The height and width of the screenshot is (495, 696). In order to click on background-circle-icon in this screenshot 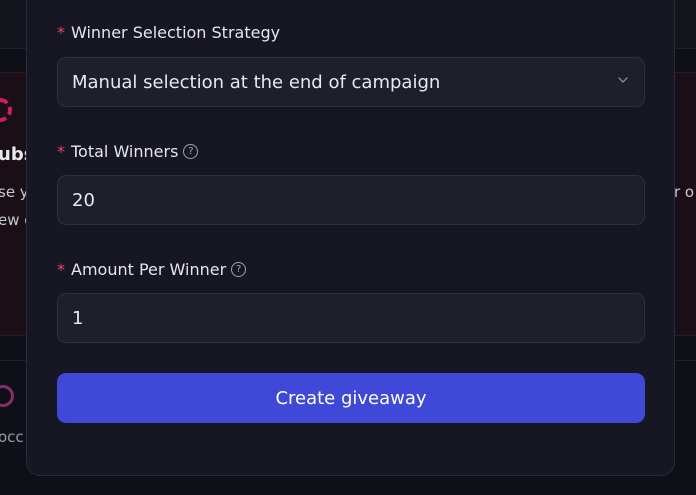, I will do `click(7, 396)`.